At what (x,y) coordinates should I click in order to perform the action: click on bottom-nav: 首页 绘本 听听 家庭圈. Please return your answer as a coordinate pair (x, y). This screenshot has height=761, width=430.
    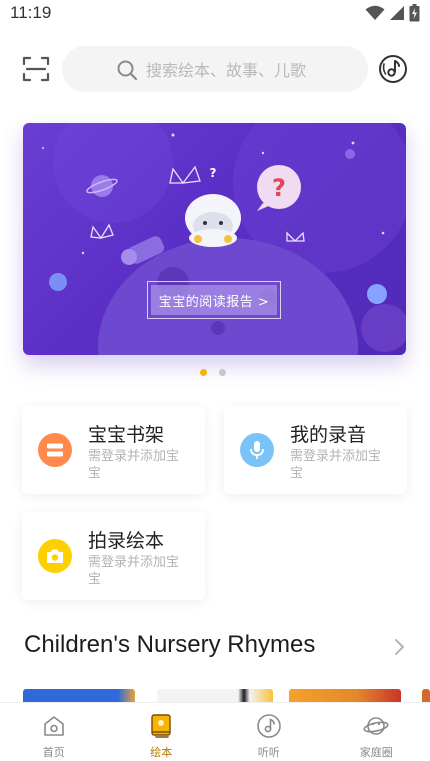
    Looking at the image, I should click on (215, 731).